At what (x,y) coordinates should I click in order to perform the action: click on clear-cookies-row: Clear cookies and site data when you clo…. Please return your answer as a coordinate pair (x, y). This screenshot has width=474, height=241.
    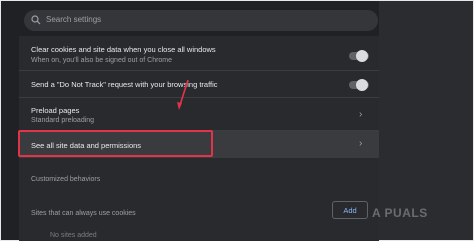
    Looking at the image, I should click on (199, 55).